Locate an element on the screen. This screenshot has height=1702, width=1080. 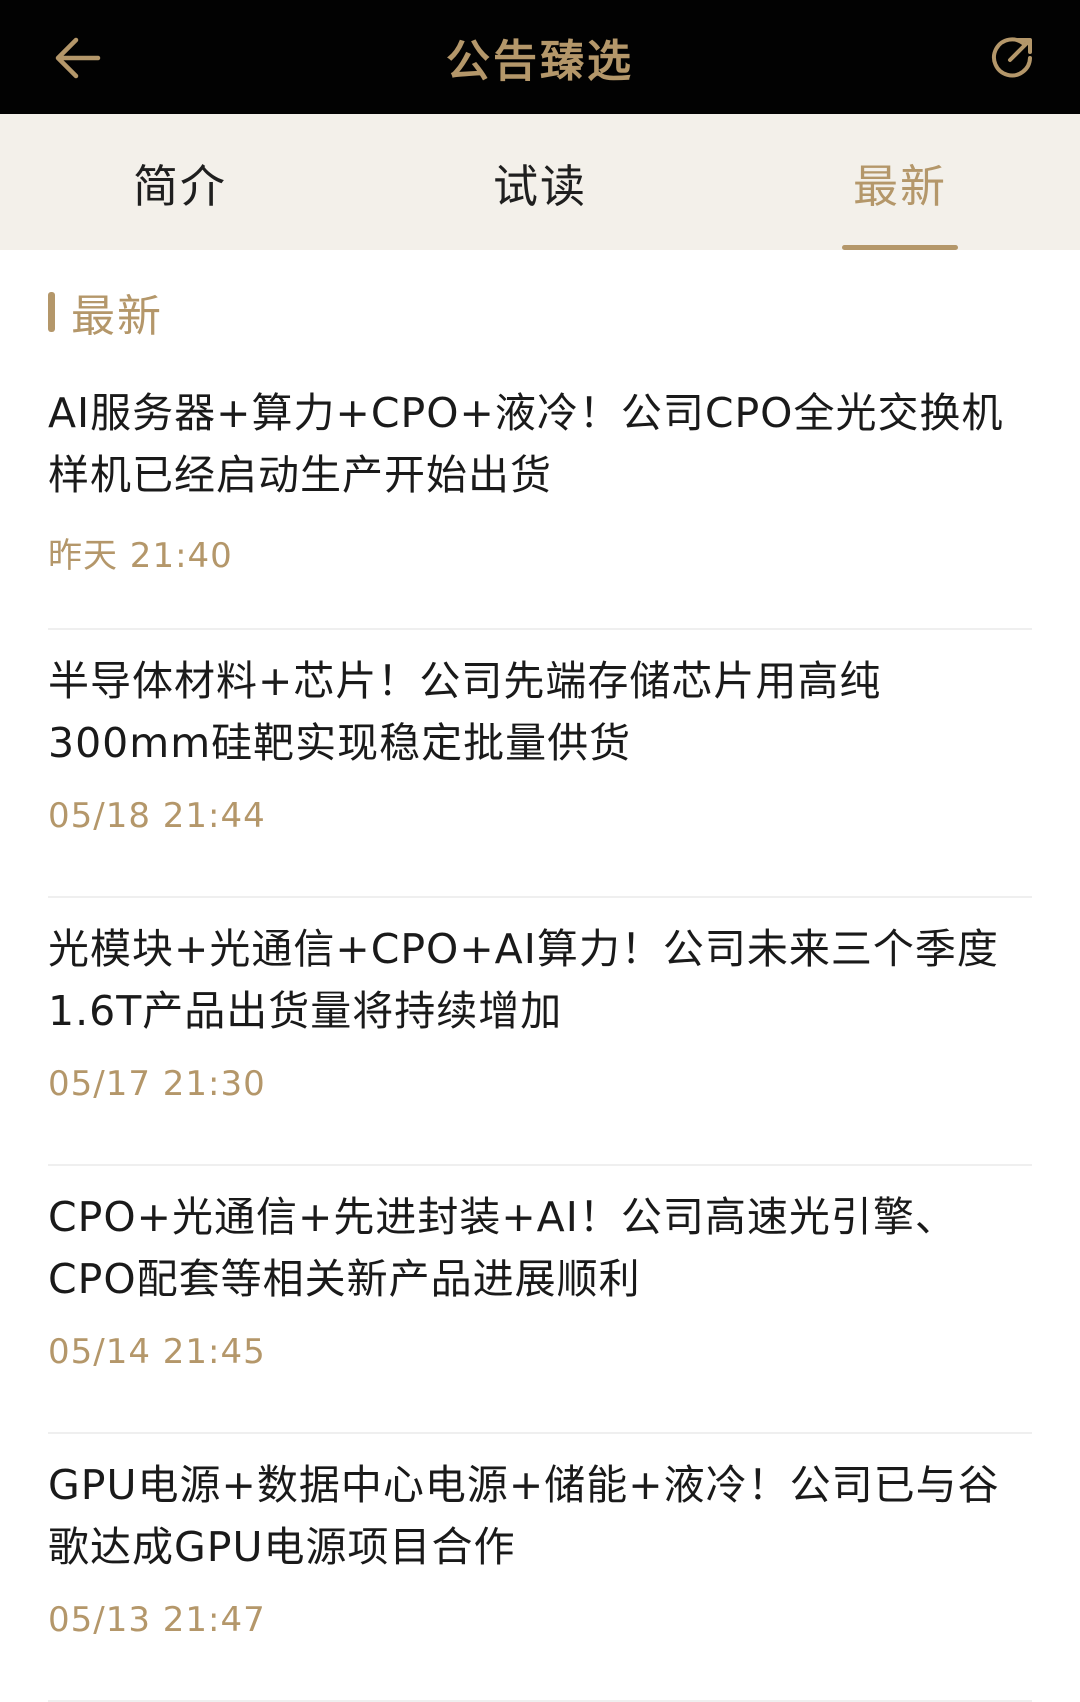
share-icon is located at coordinates (1012, 57).